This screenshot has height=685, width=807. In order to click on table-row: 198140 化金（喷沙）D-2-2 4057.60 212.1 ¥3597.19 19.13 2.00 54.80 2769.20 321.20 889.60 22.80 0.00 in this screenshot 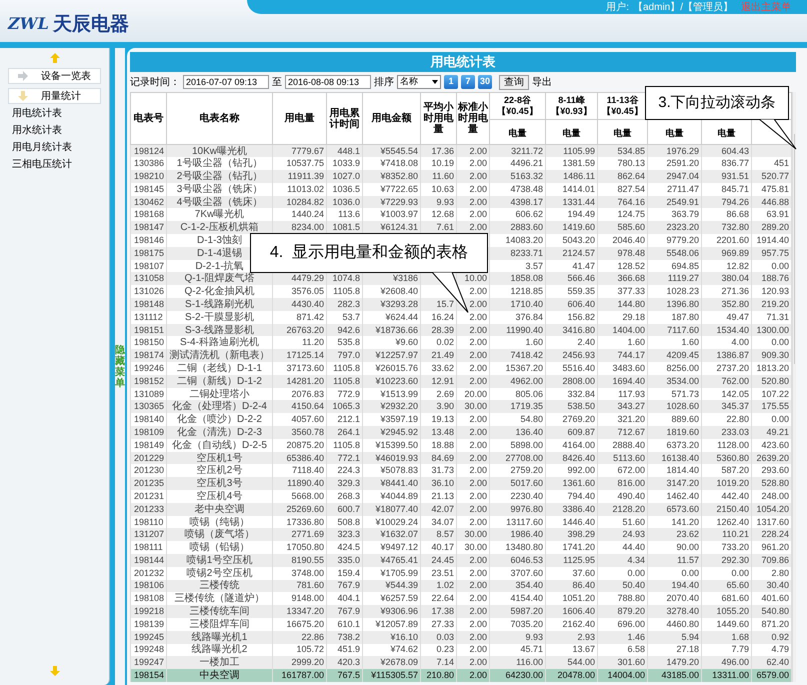, I will do `click(461, 419)`.